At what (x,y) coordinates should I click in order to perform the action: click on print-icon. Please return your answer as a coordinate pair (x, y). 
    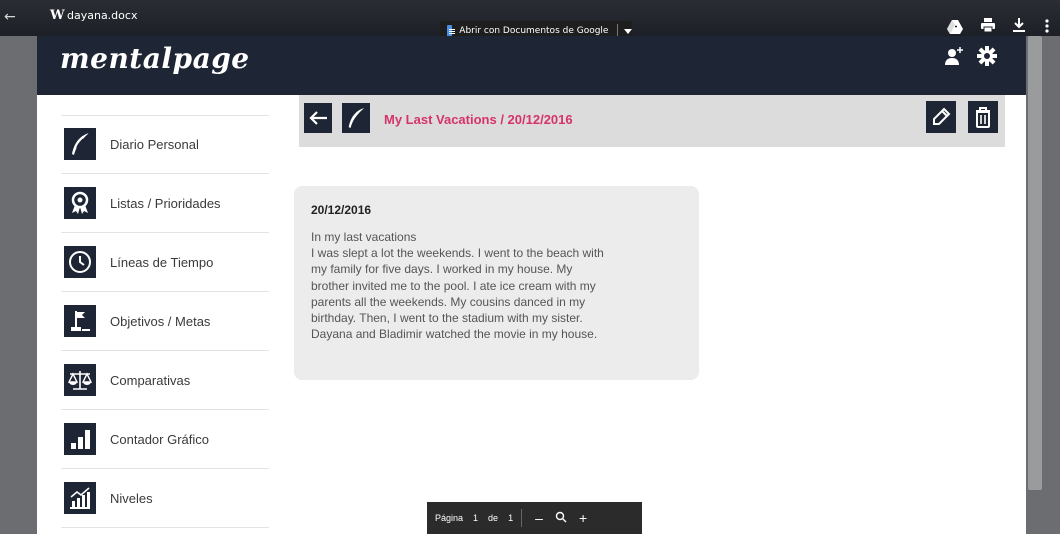
    Looking at the image, I should click on (988, 25).